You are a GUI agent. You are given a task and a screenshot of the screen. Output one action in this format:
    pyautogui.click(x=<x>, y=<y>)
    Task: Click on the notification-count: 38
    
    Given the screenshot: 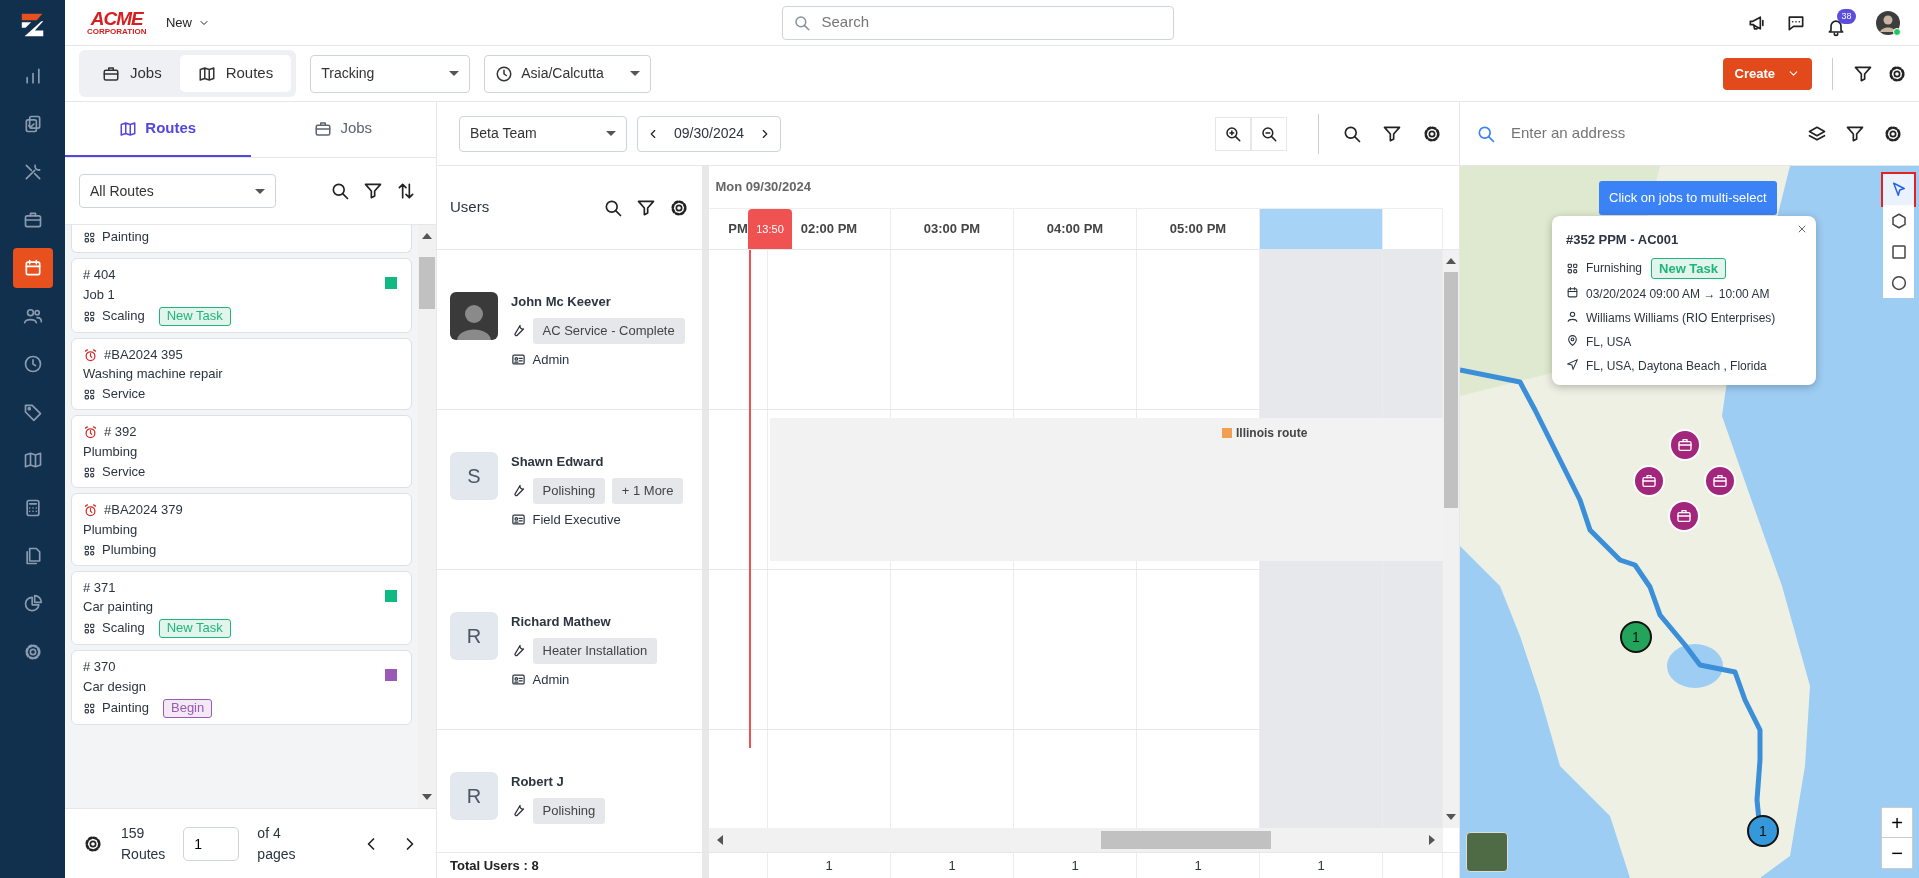 What is the action you would take?
    pyautogui.click(x=1846, y=16)
    